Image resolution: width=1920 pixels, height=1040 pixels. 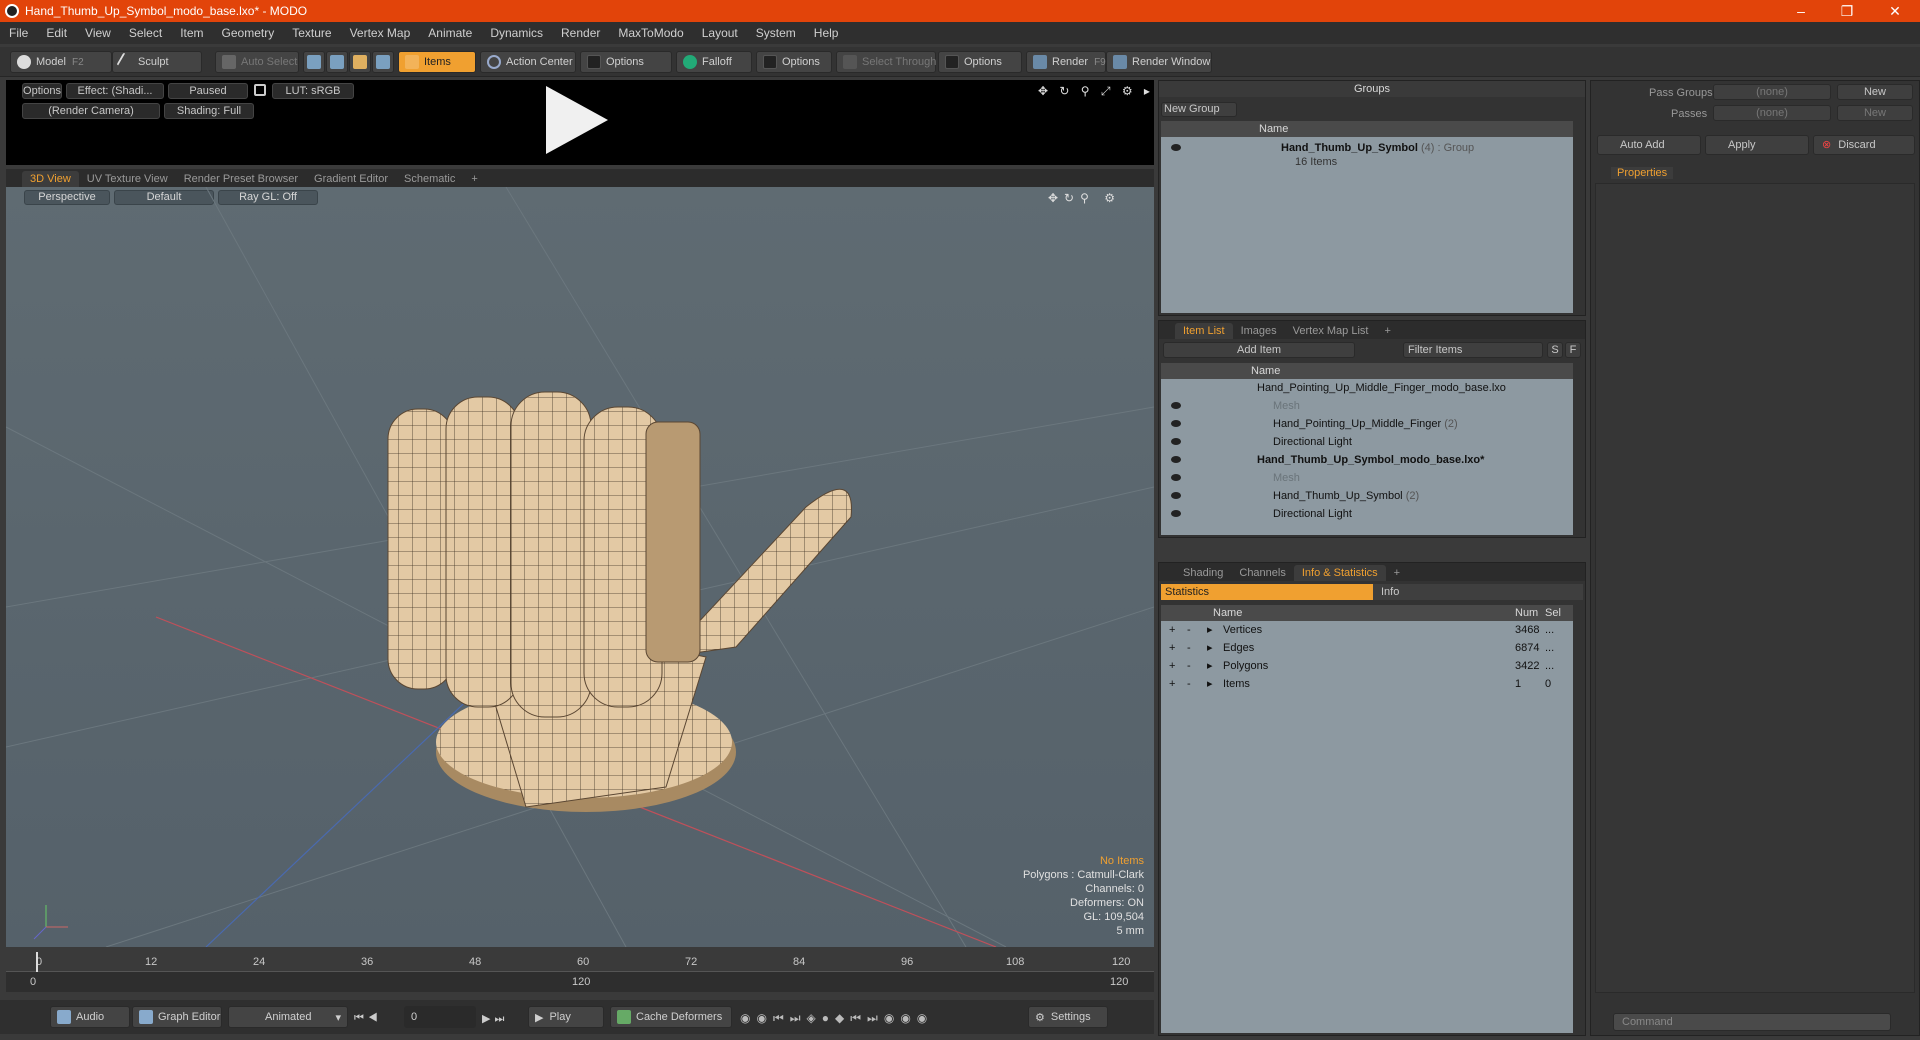 I want to click on pass-groups-dropdown: (none), so click(x=1772, y=92).